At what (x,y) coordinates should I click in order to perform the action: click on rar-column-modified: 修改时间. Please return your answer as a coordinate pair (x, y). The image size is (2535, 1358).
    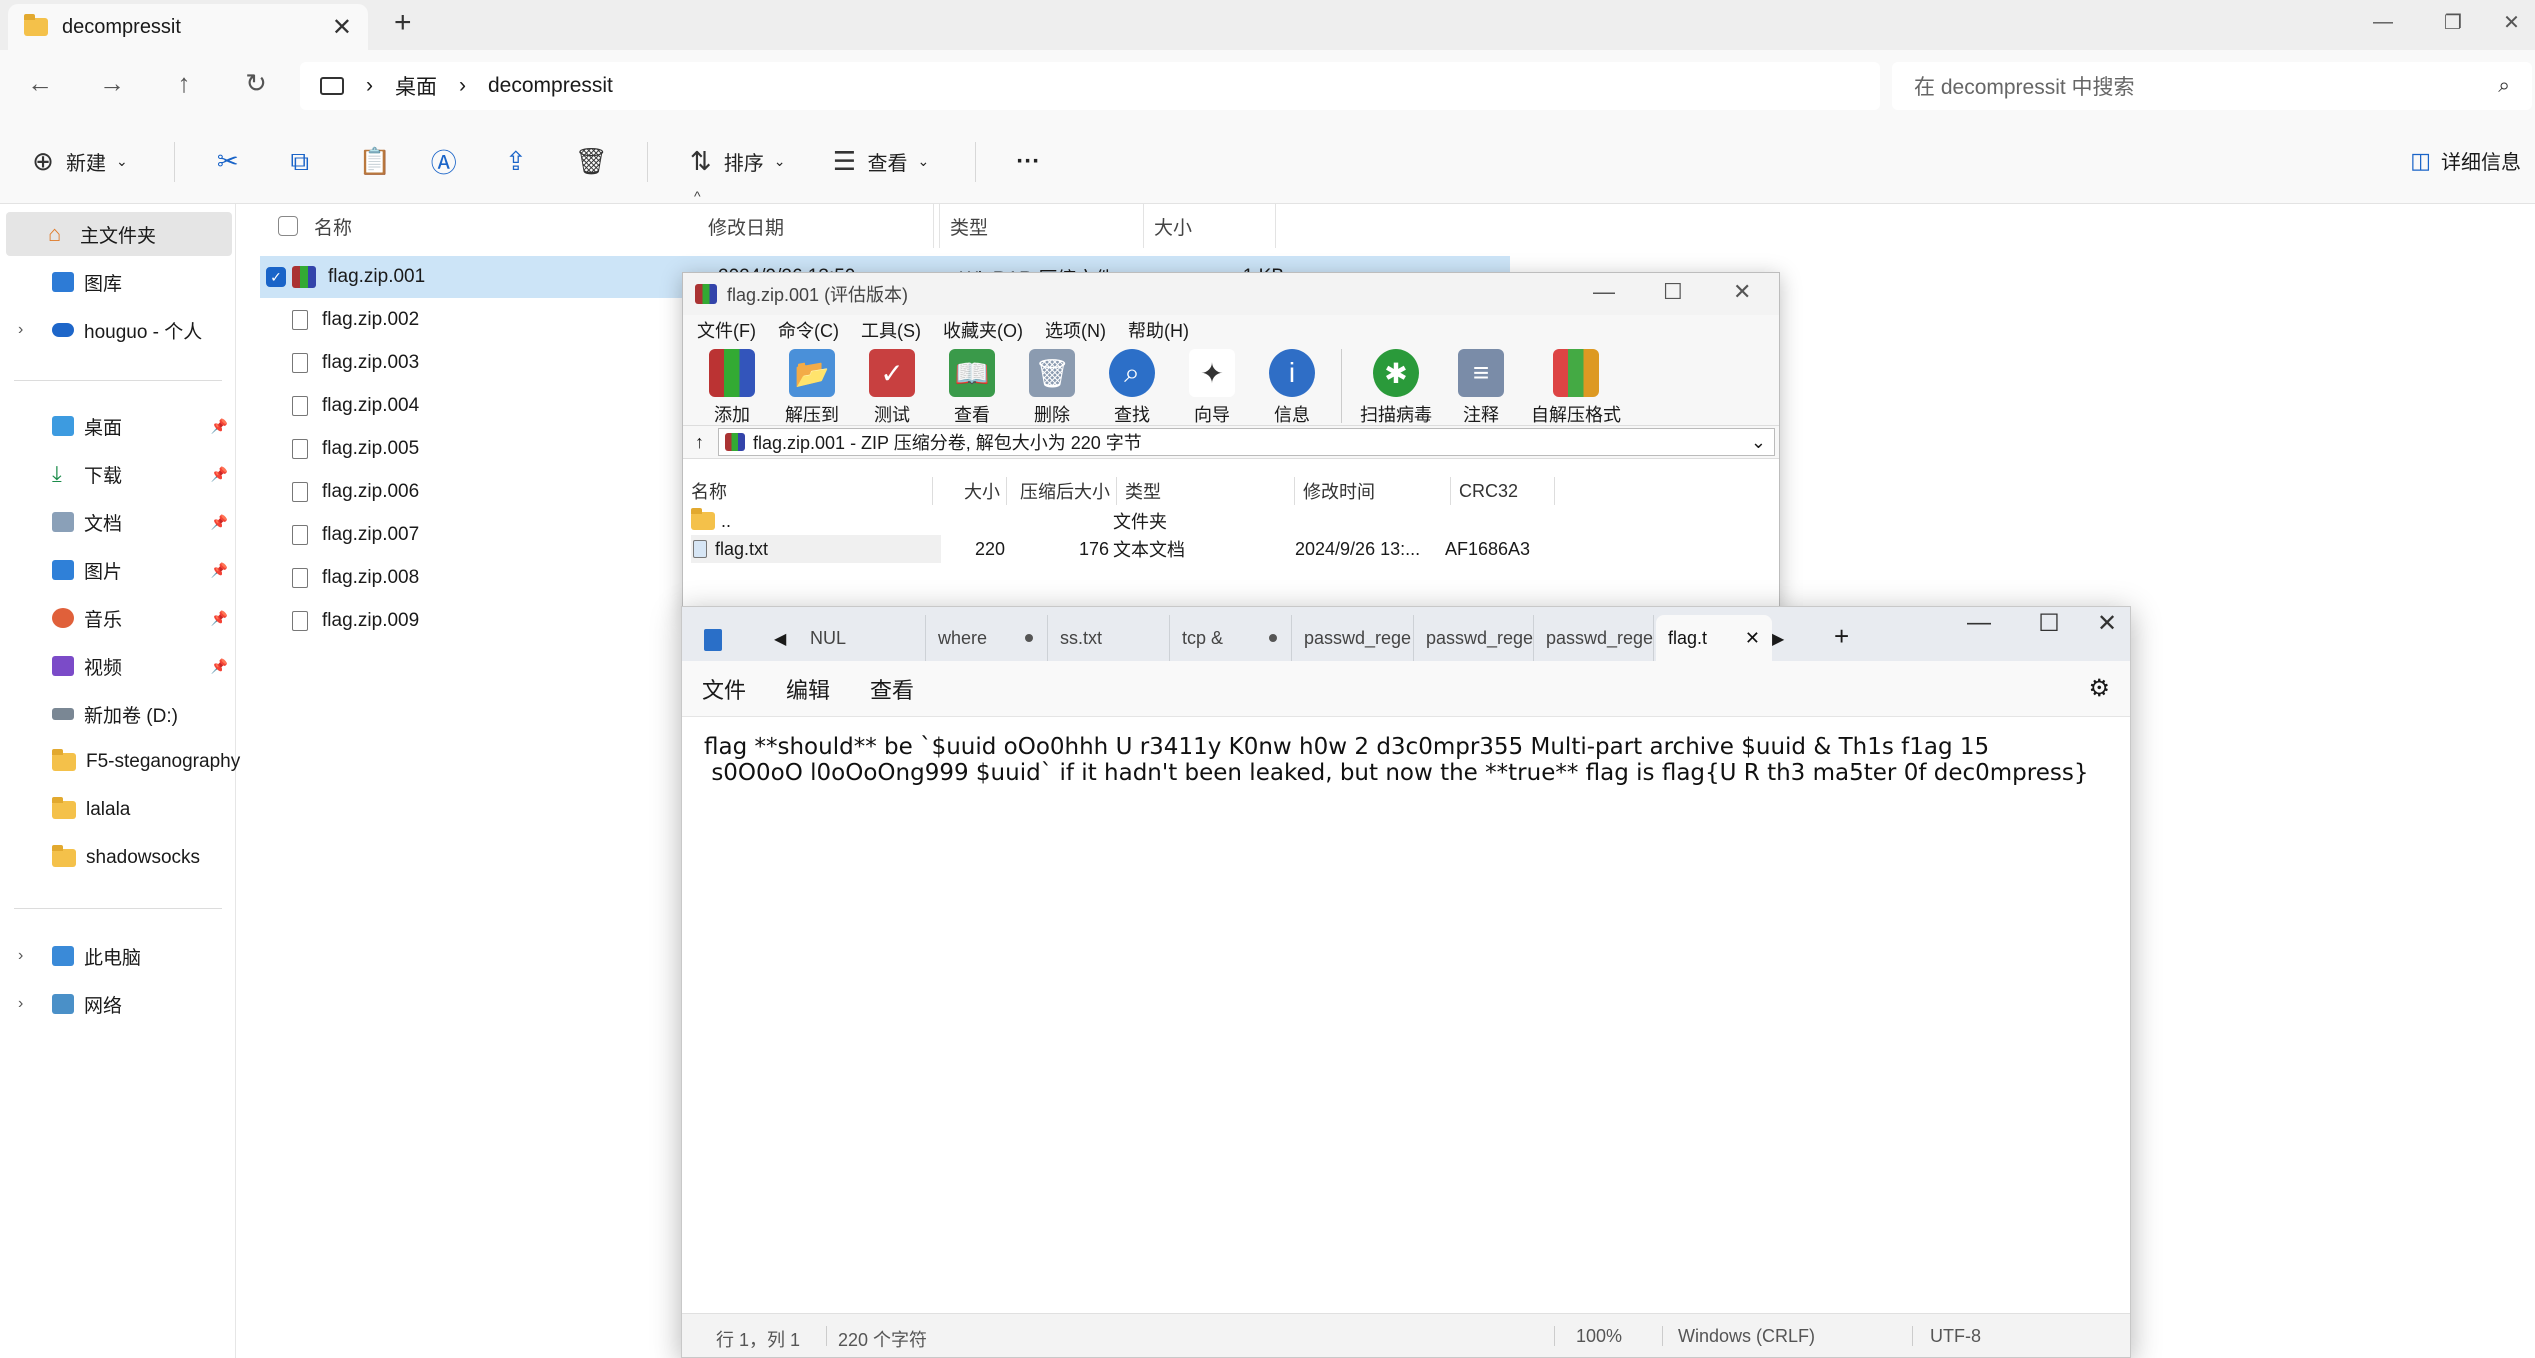
    Looking at the image, I should click on (1373, 491).